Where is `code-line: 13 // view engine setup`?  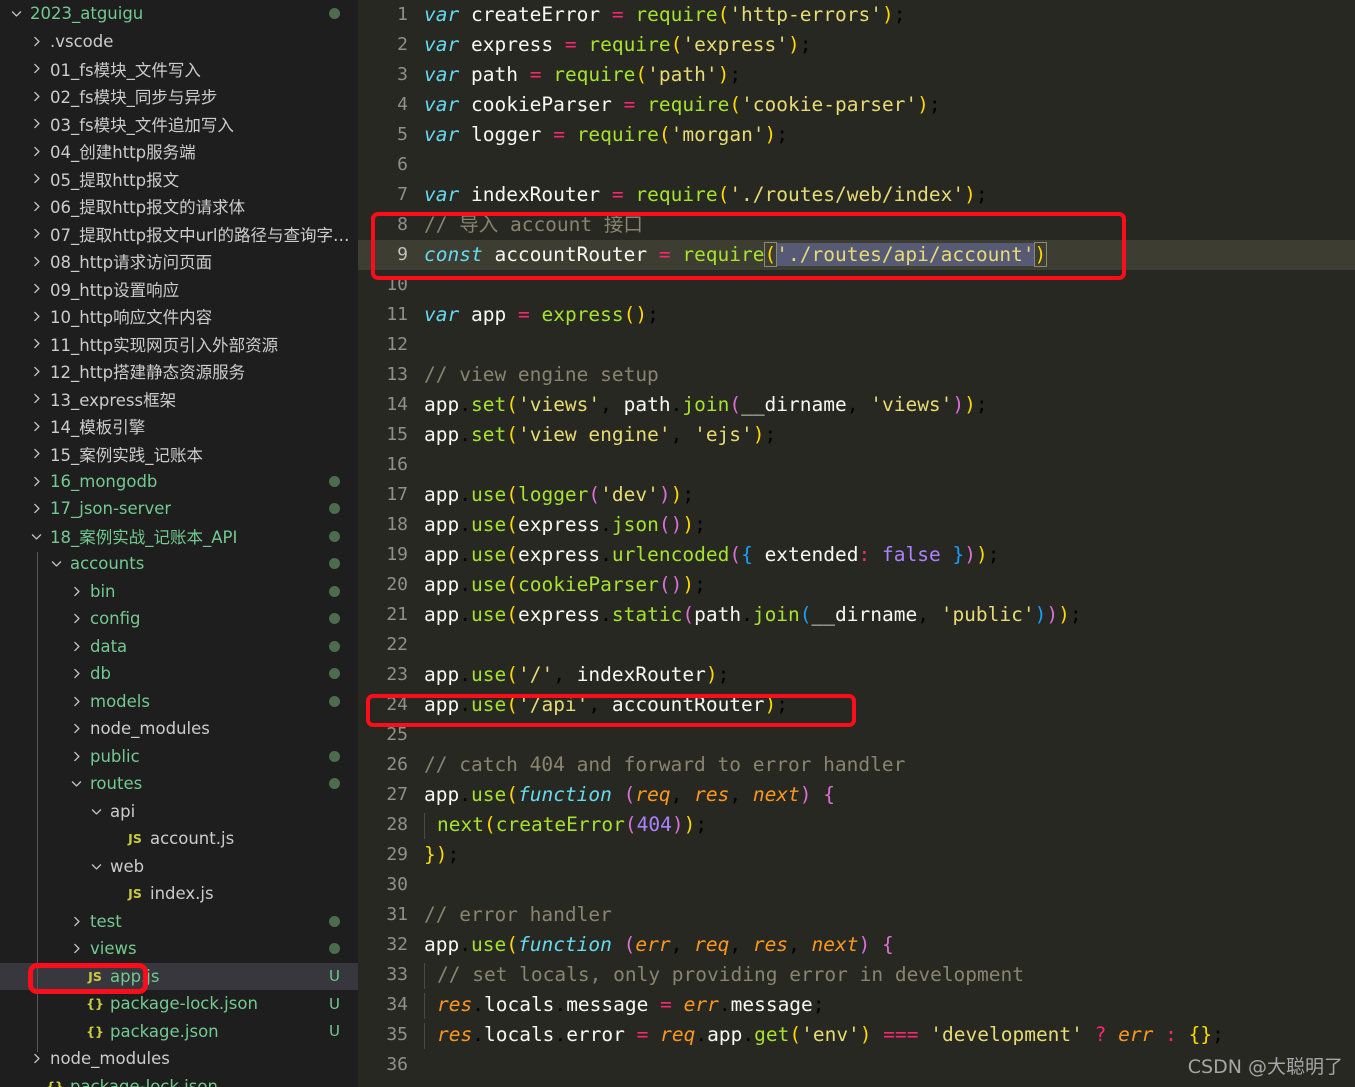
code-line: 13 // view engine setup is located at coordinates (856, 375).